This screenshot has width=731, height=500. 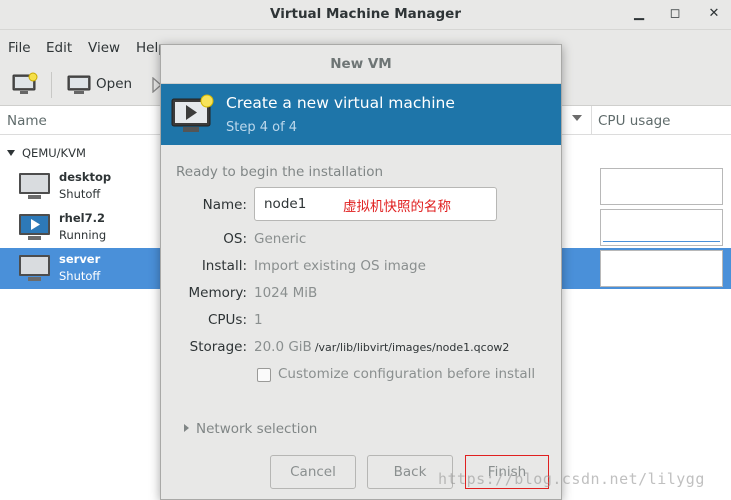 What do you see at coordinates (257, 429) in the screenshot?
I see `network-selection-label: Network selection` at bounding box center [257, 429].